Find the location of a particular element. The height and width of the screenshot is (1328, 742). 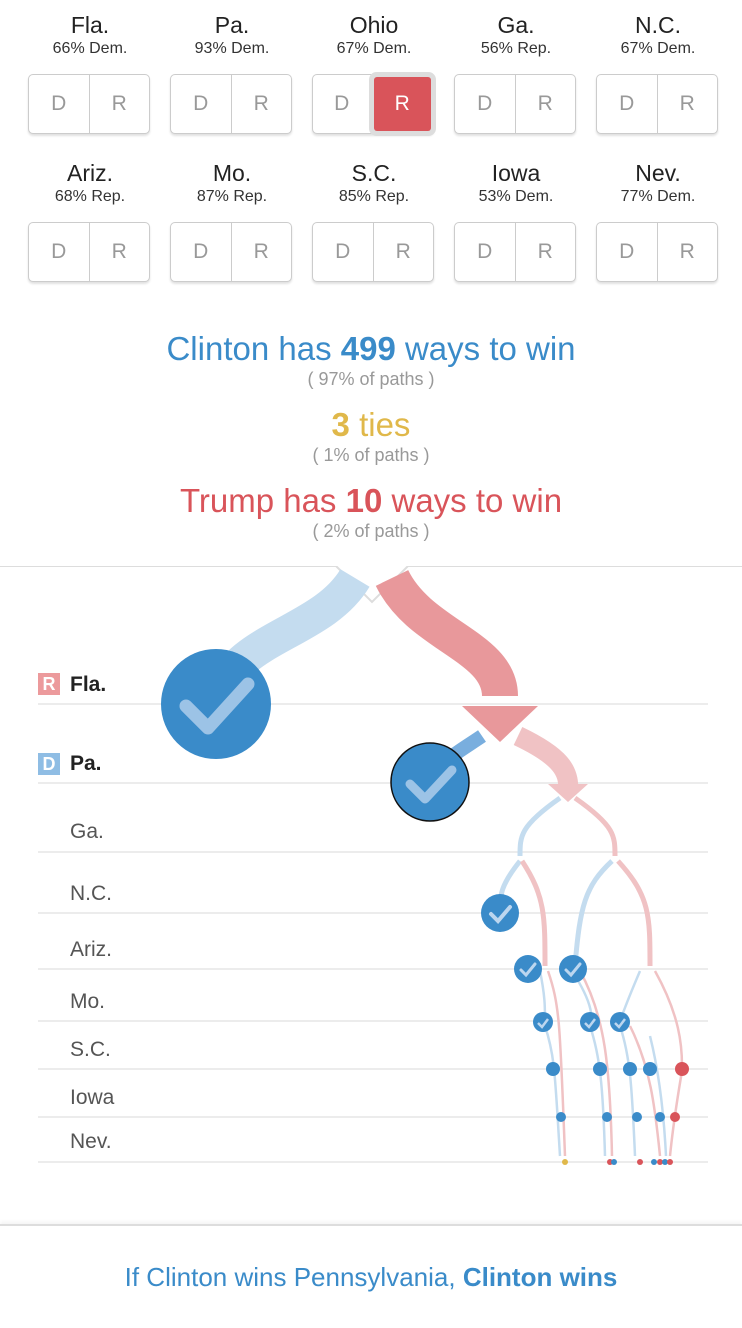

state-pct: 87% Rep. is located at coordinates (232, 196).